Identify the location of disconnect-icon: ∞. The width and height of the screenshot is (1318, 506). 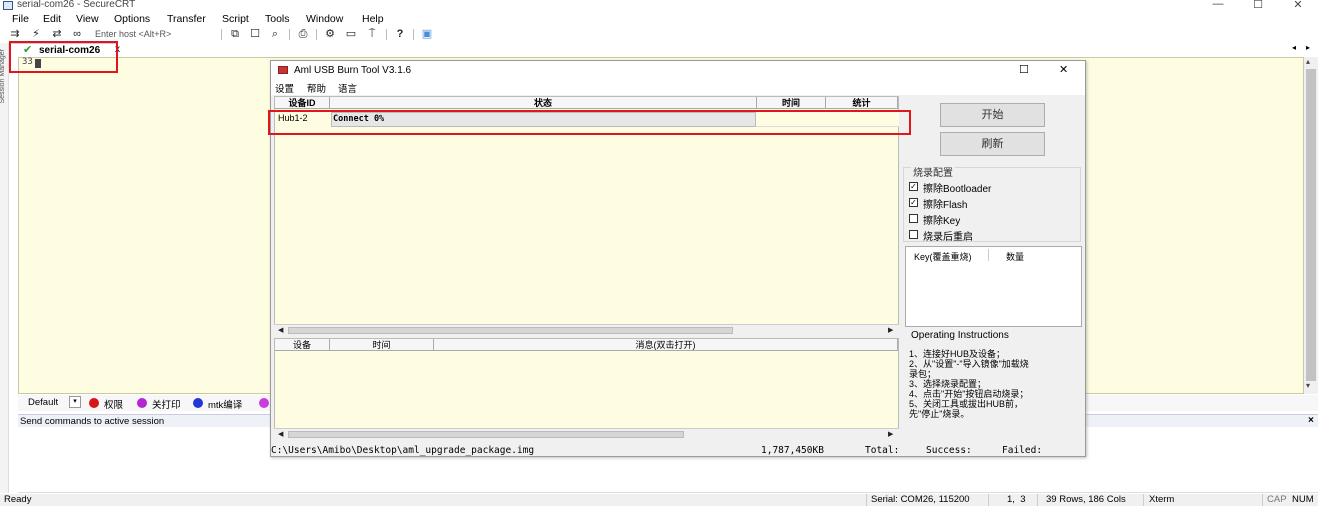
(77, 34).